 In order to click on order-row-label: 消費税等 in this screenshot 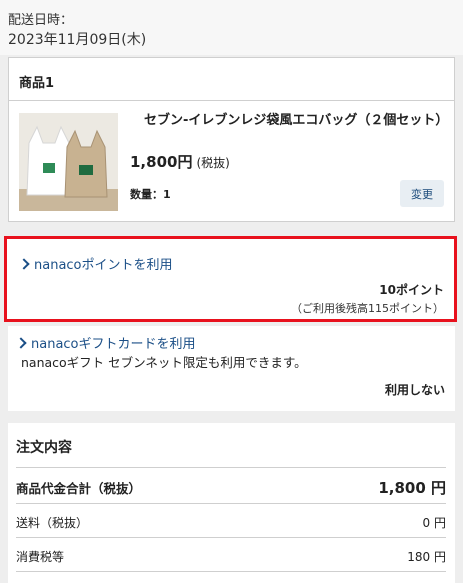, I will do `click(40, 557)`.